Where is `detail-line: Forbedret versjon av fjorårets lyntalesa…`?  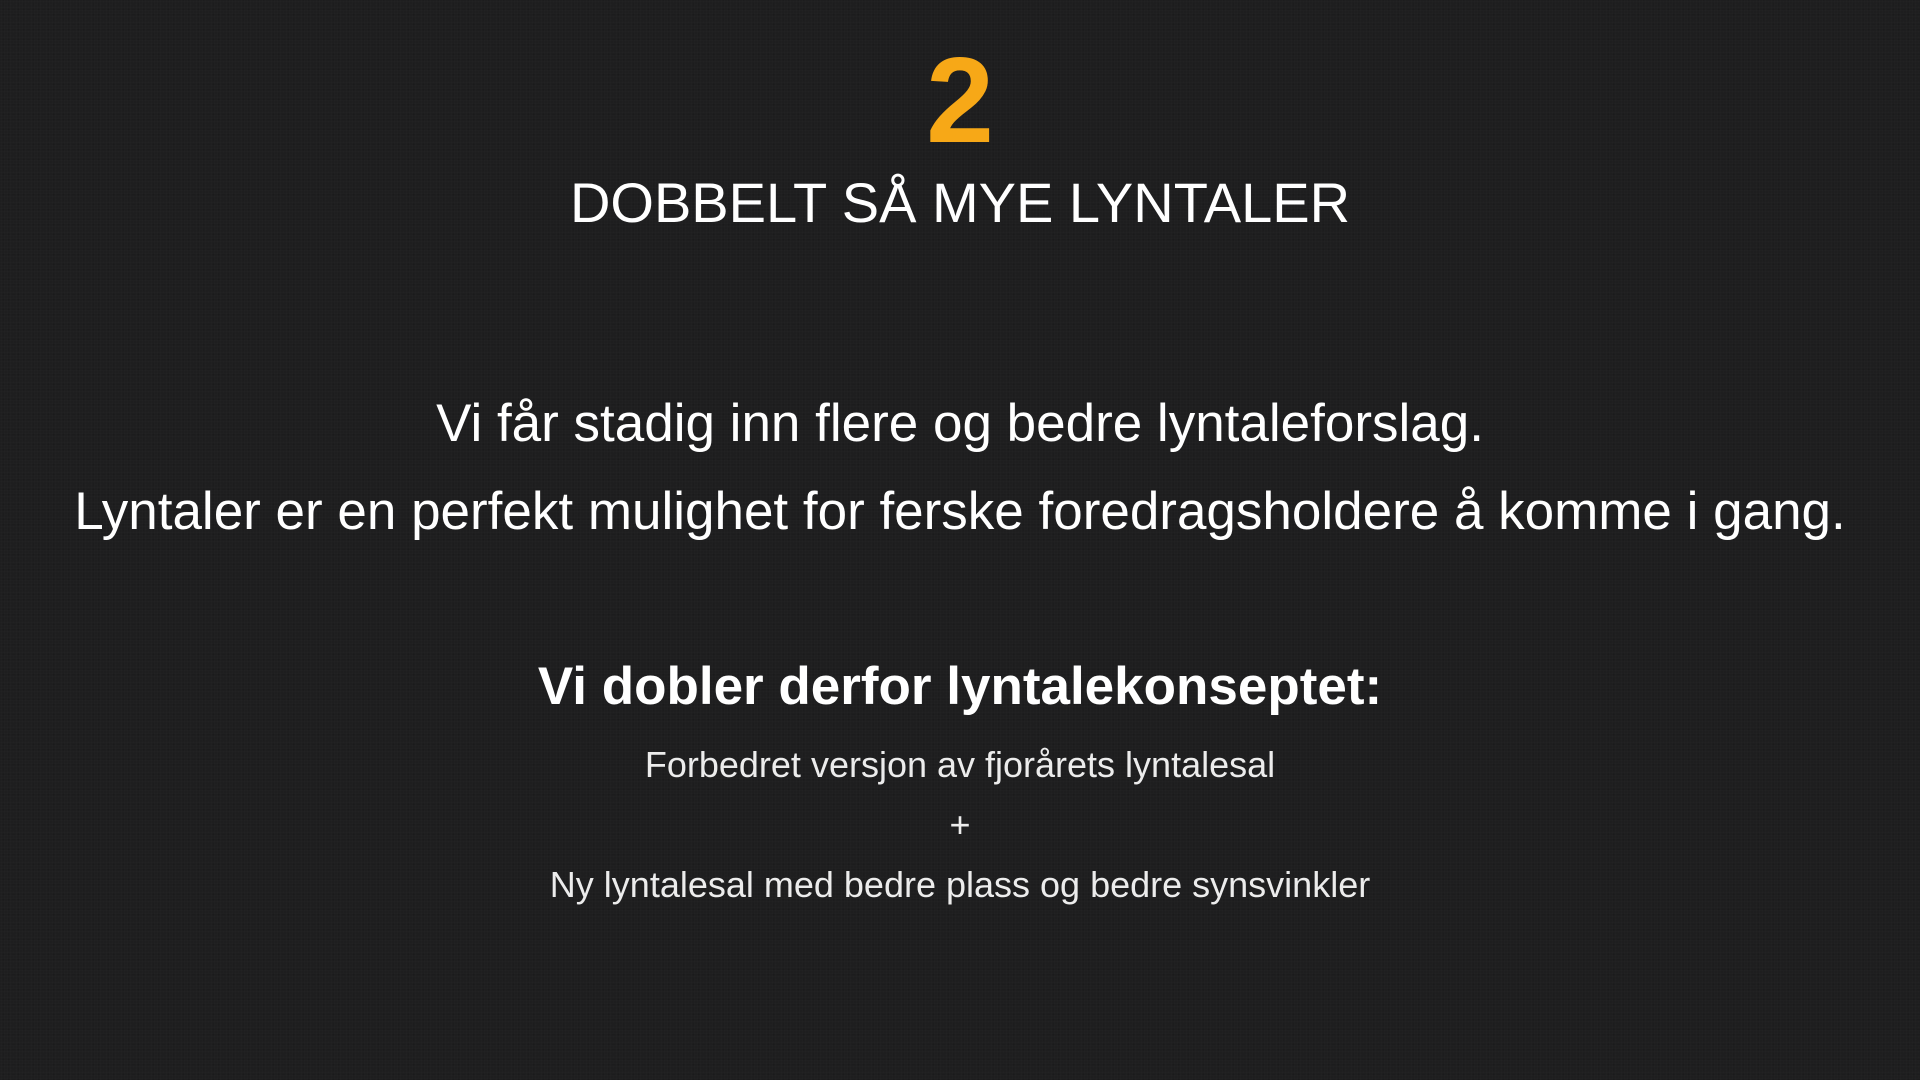
detail-line: Forbedret versjon av fjorårets lyntalesa… is located at coordinates (960, 764).